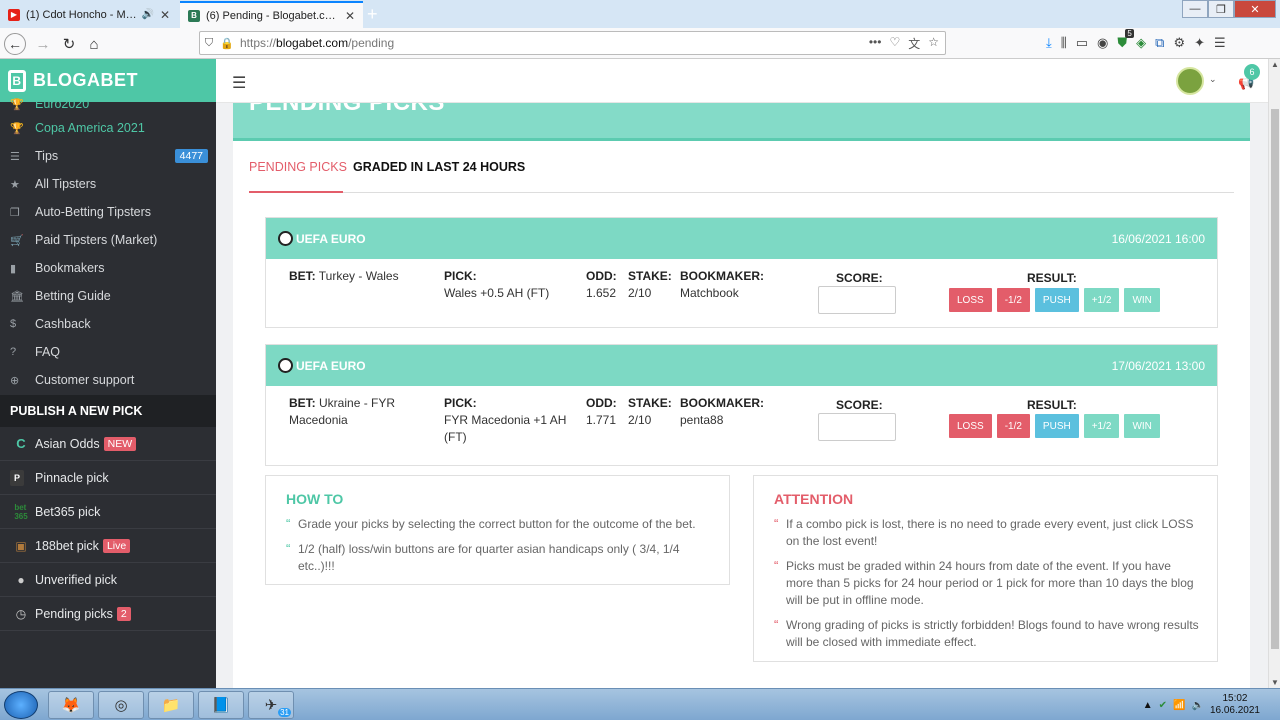 The height and width of the screenshot is (720, 1280). I want to click on tab-graded-24h: GRADED IN LAST 24 HOURS, so click(439, 167).